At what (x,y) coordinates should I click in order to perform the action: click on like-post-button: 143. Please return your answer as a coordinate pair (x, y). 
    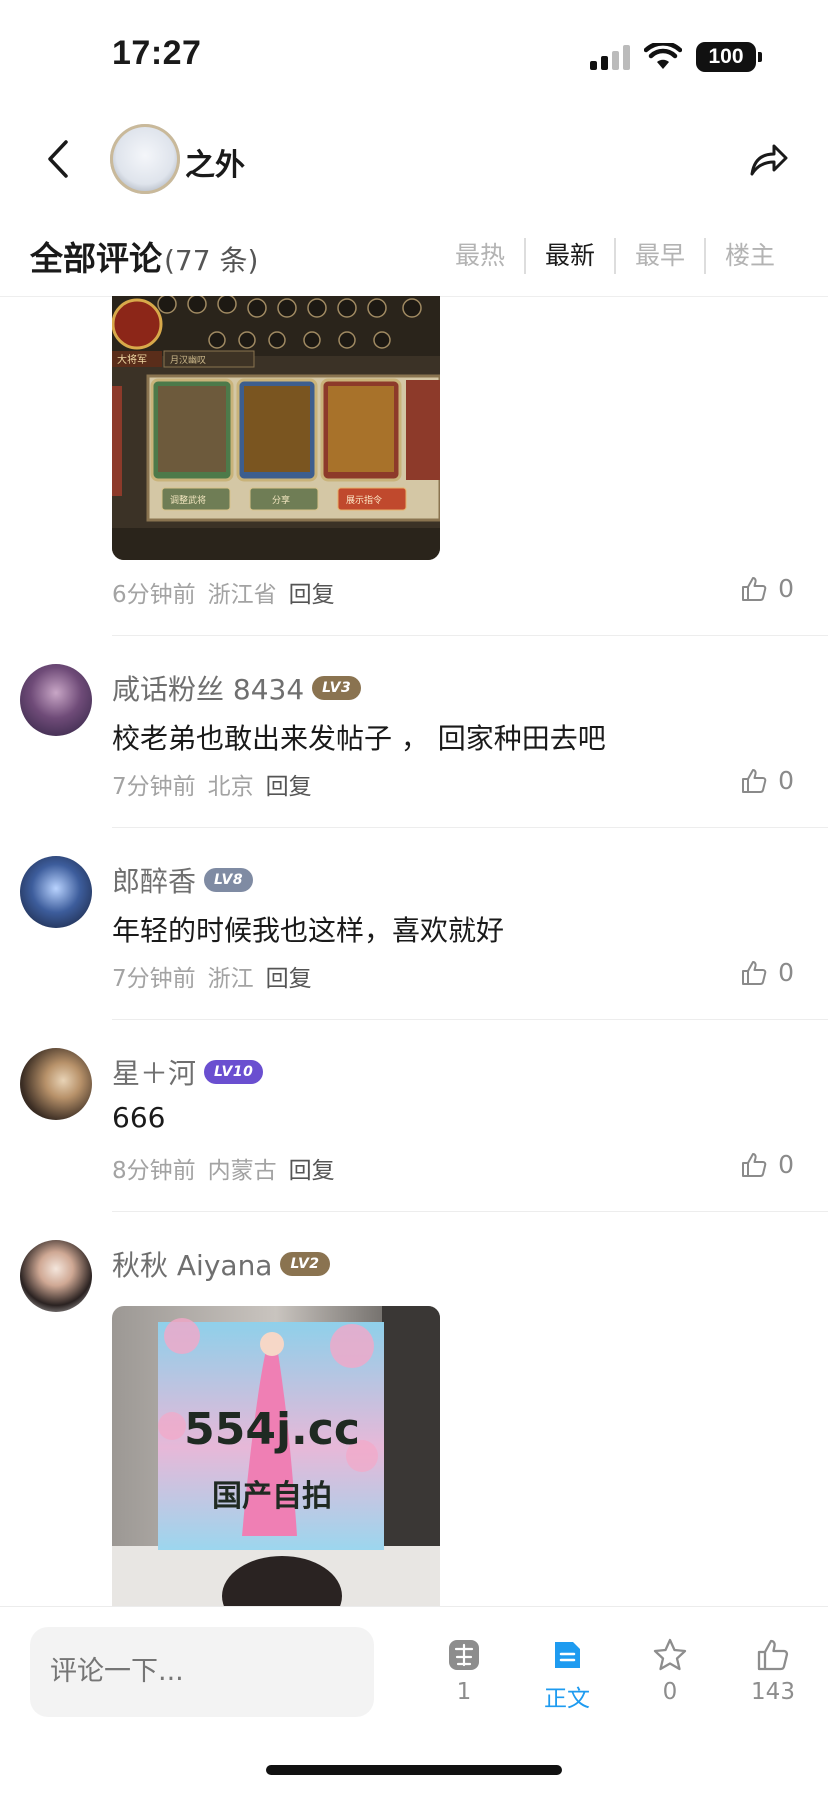
    Looking at the image, I should click on (773, 1671).